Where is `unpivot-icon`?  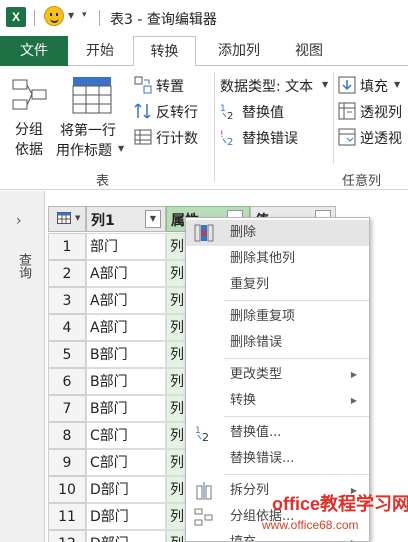 unpivot-icon is located at coordinates (347, 137).